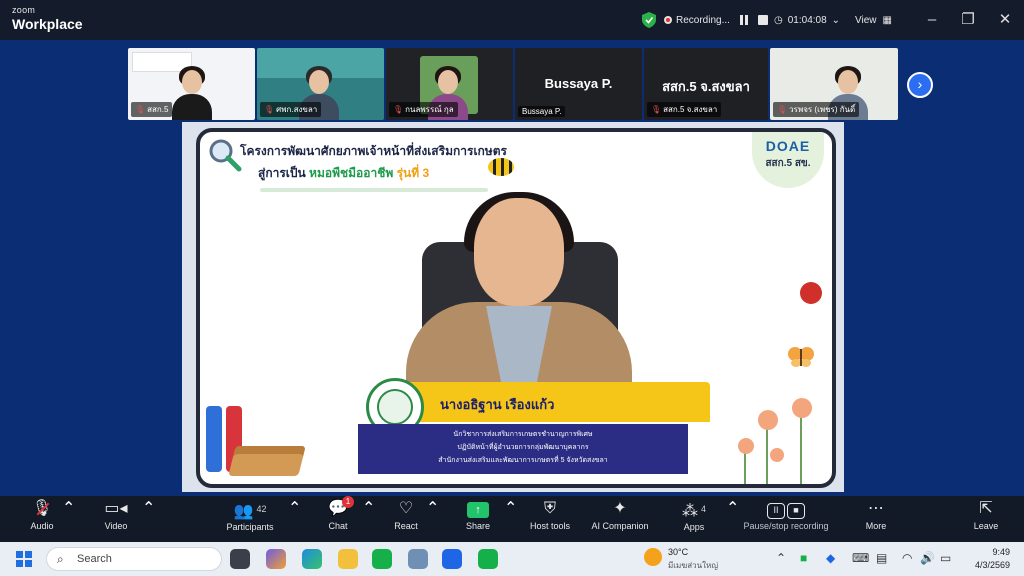 This screenshot has height=576, width=1024. What do you see at coordinates (786, 511) in the screenshot?
I see `record-controls-icon: II ■` at bounding box center [786, 511].